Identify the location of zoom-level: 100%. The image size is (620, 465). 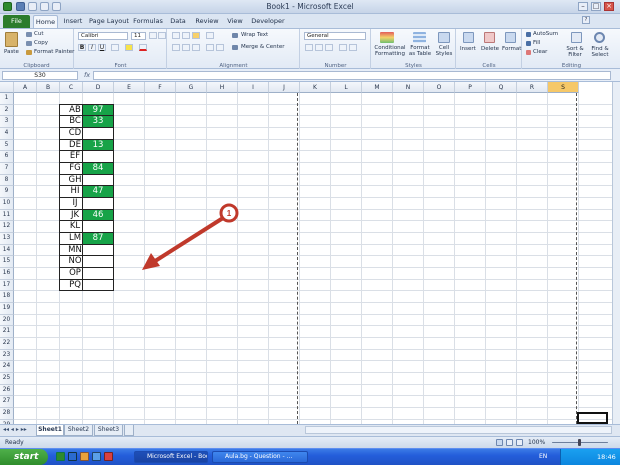
(536, 442).